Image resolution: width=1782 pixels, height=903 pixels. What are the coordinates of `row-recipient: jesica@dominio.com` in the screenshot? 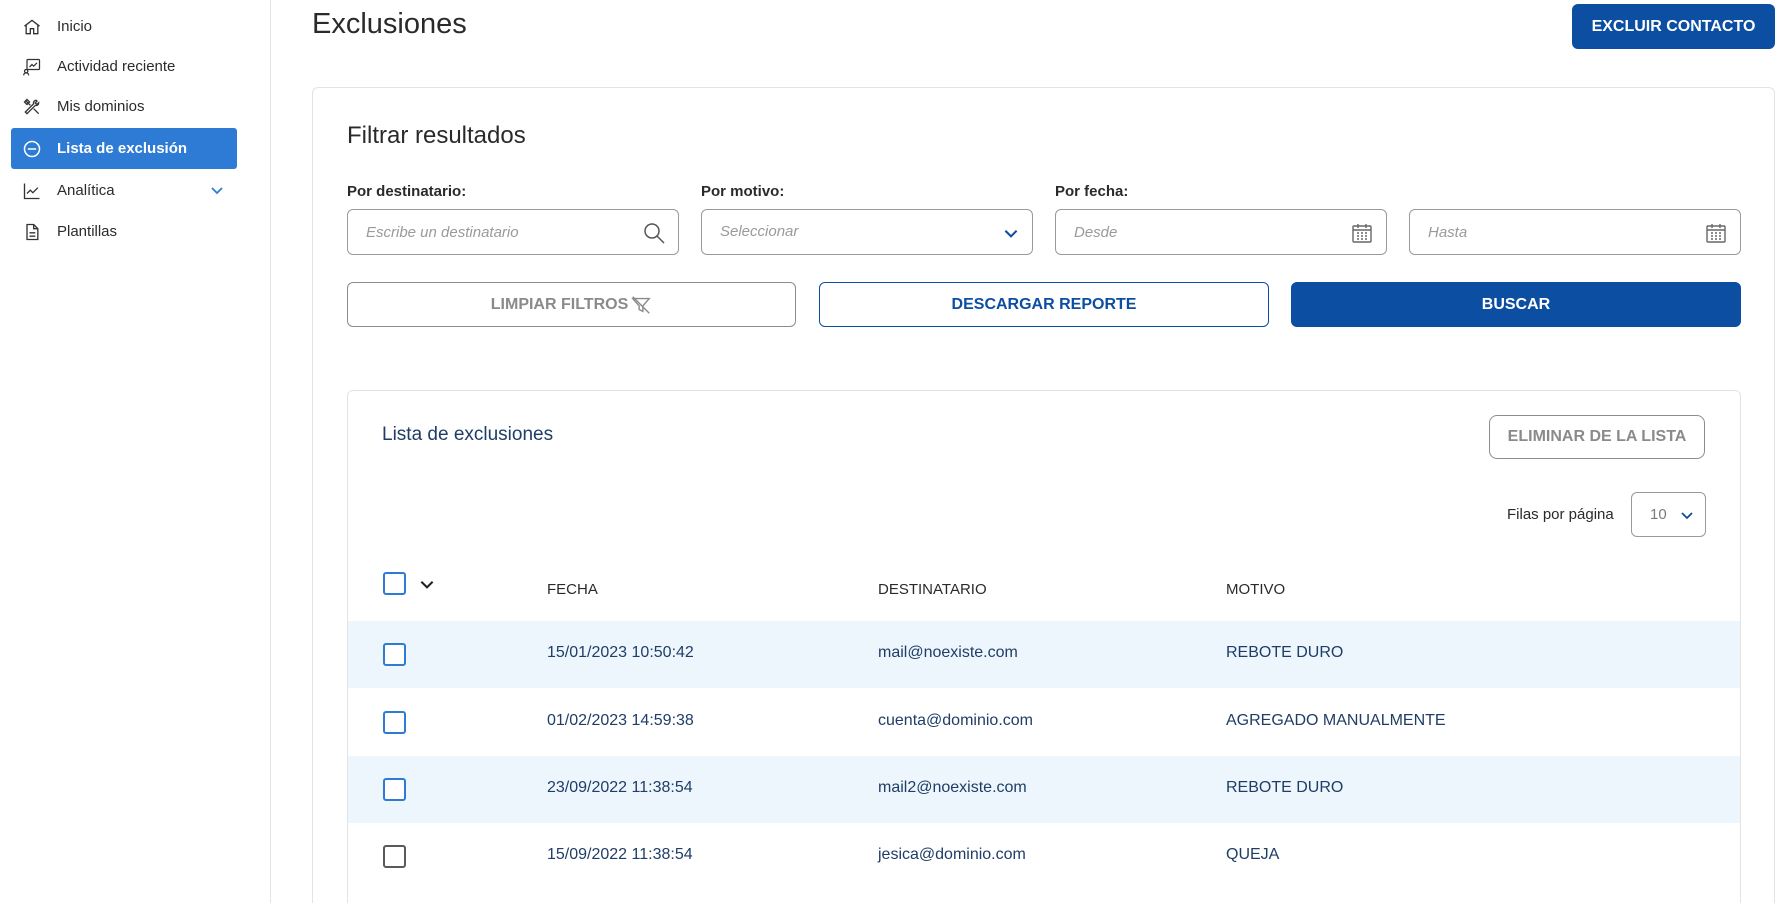 It's located at (952, 854).